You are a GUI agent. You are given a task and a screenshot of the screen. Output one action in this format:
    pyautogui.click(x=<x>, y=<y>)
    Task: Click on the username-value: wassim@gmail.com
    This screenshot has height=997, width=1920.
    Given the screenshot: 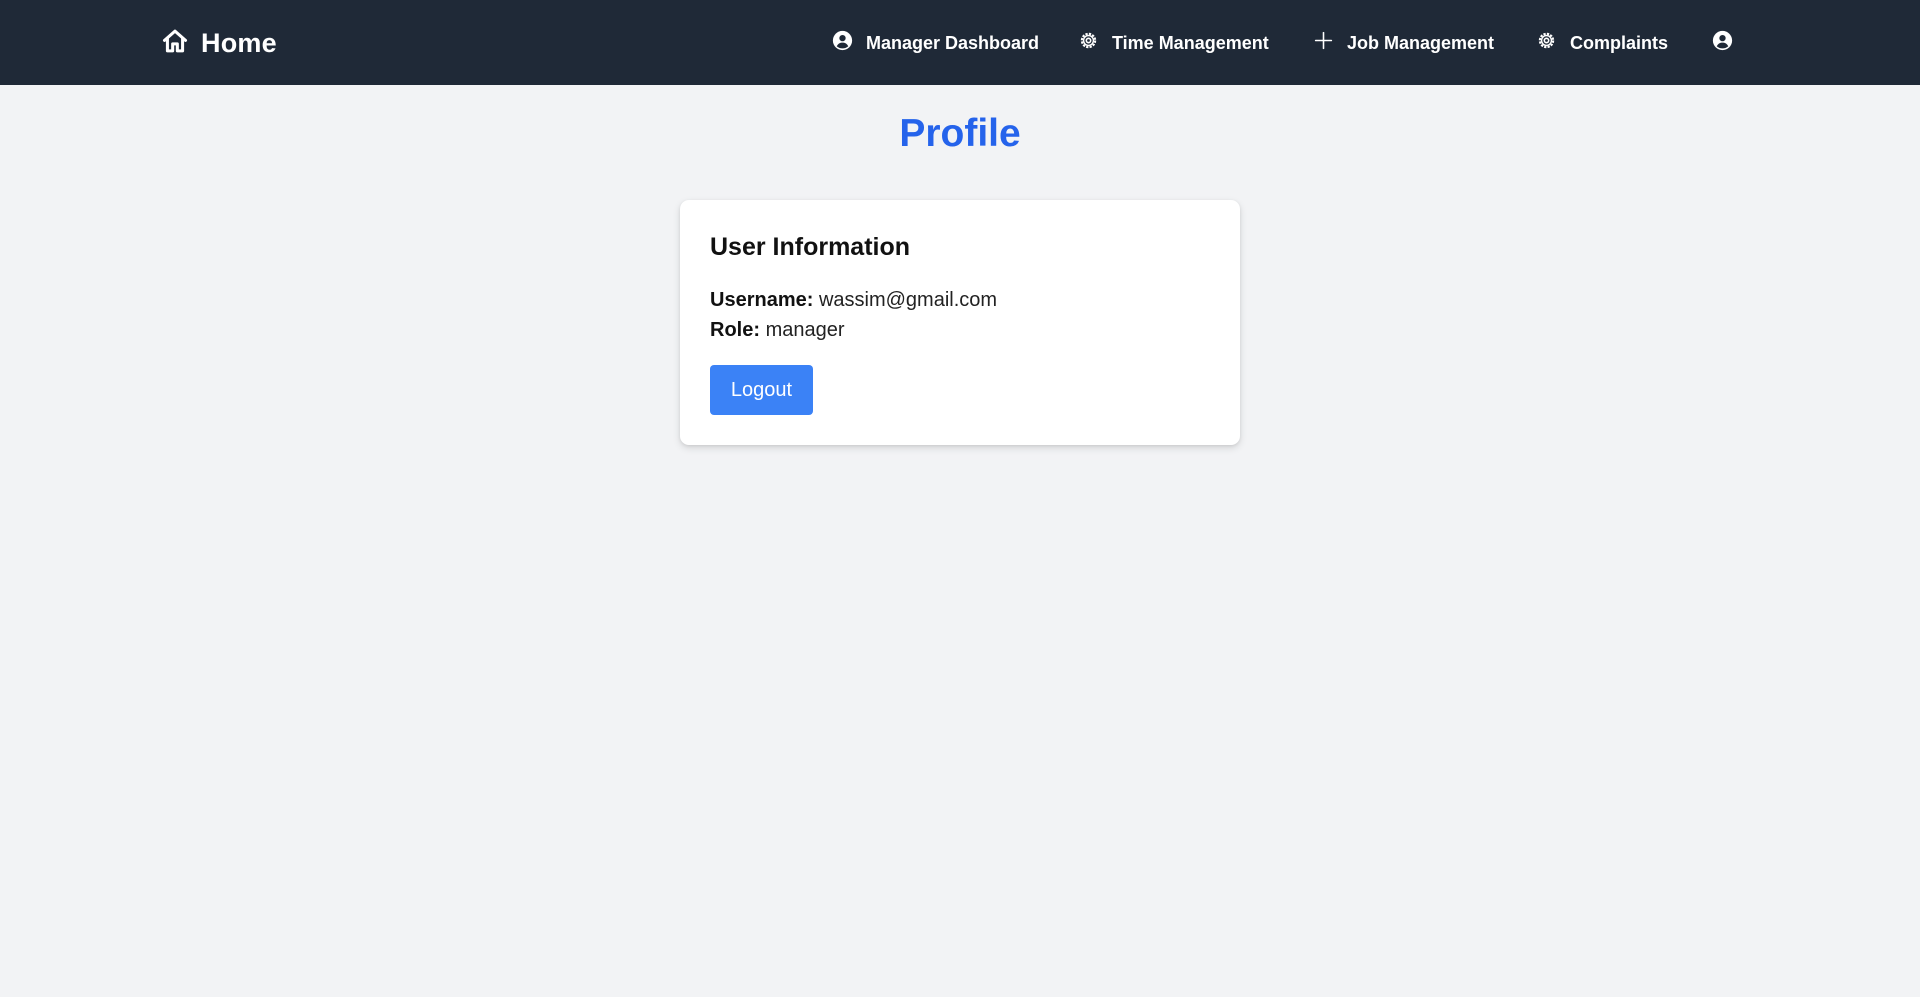 What is the action you would take?
    pyautogui.click(x=908, y=300)
    